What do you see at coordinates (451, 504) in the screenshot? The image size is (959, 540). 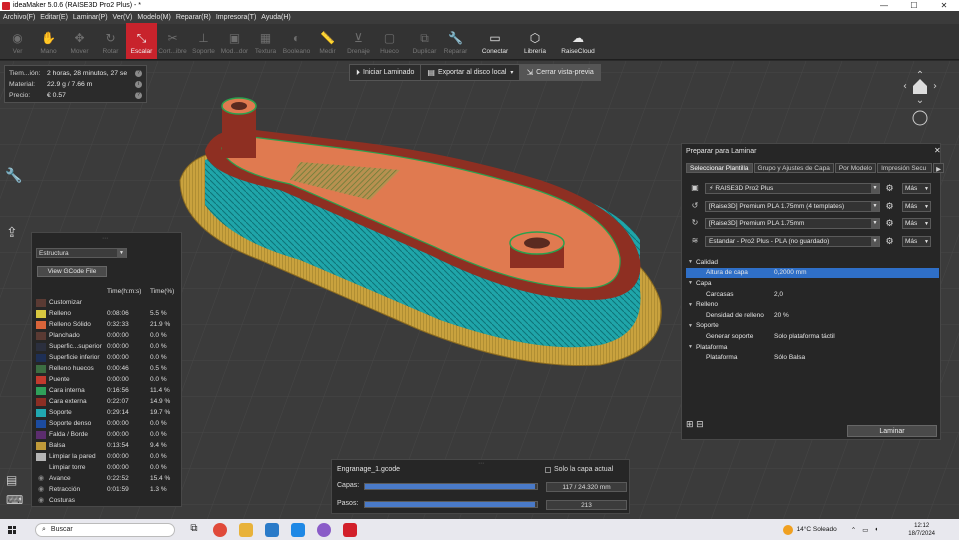 I see `steps-slider` at bounding box center [451, 504].